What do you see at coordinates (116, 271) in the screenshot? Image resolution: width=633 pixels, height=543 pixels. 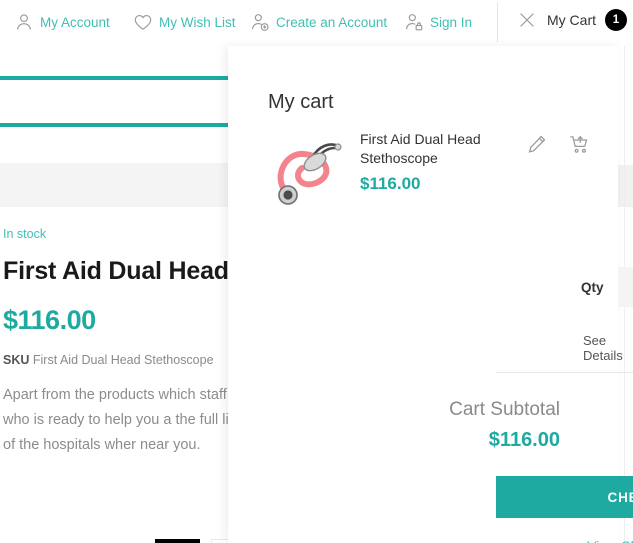 I see `page-title: First Aid Dual Head` at bounding box center [116, 271].